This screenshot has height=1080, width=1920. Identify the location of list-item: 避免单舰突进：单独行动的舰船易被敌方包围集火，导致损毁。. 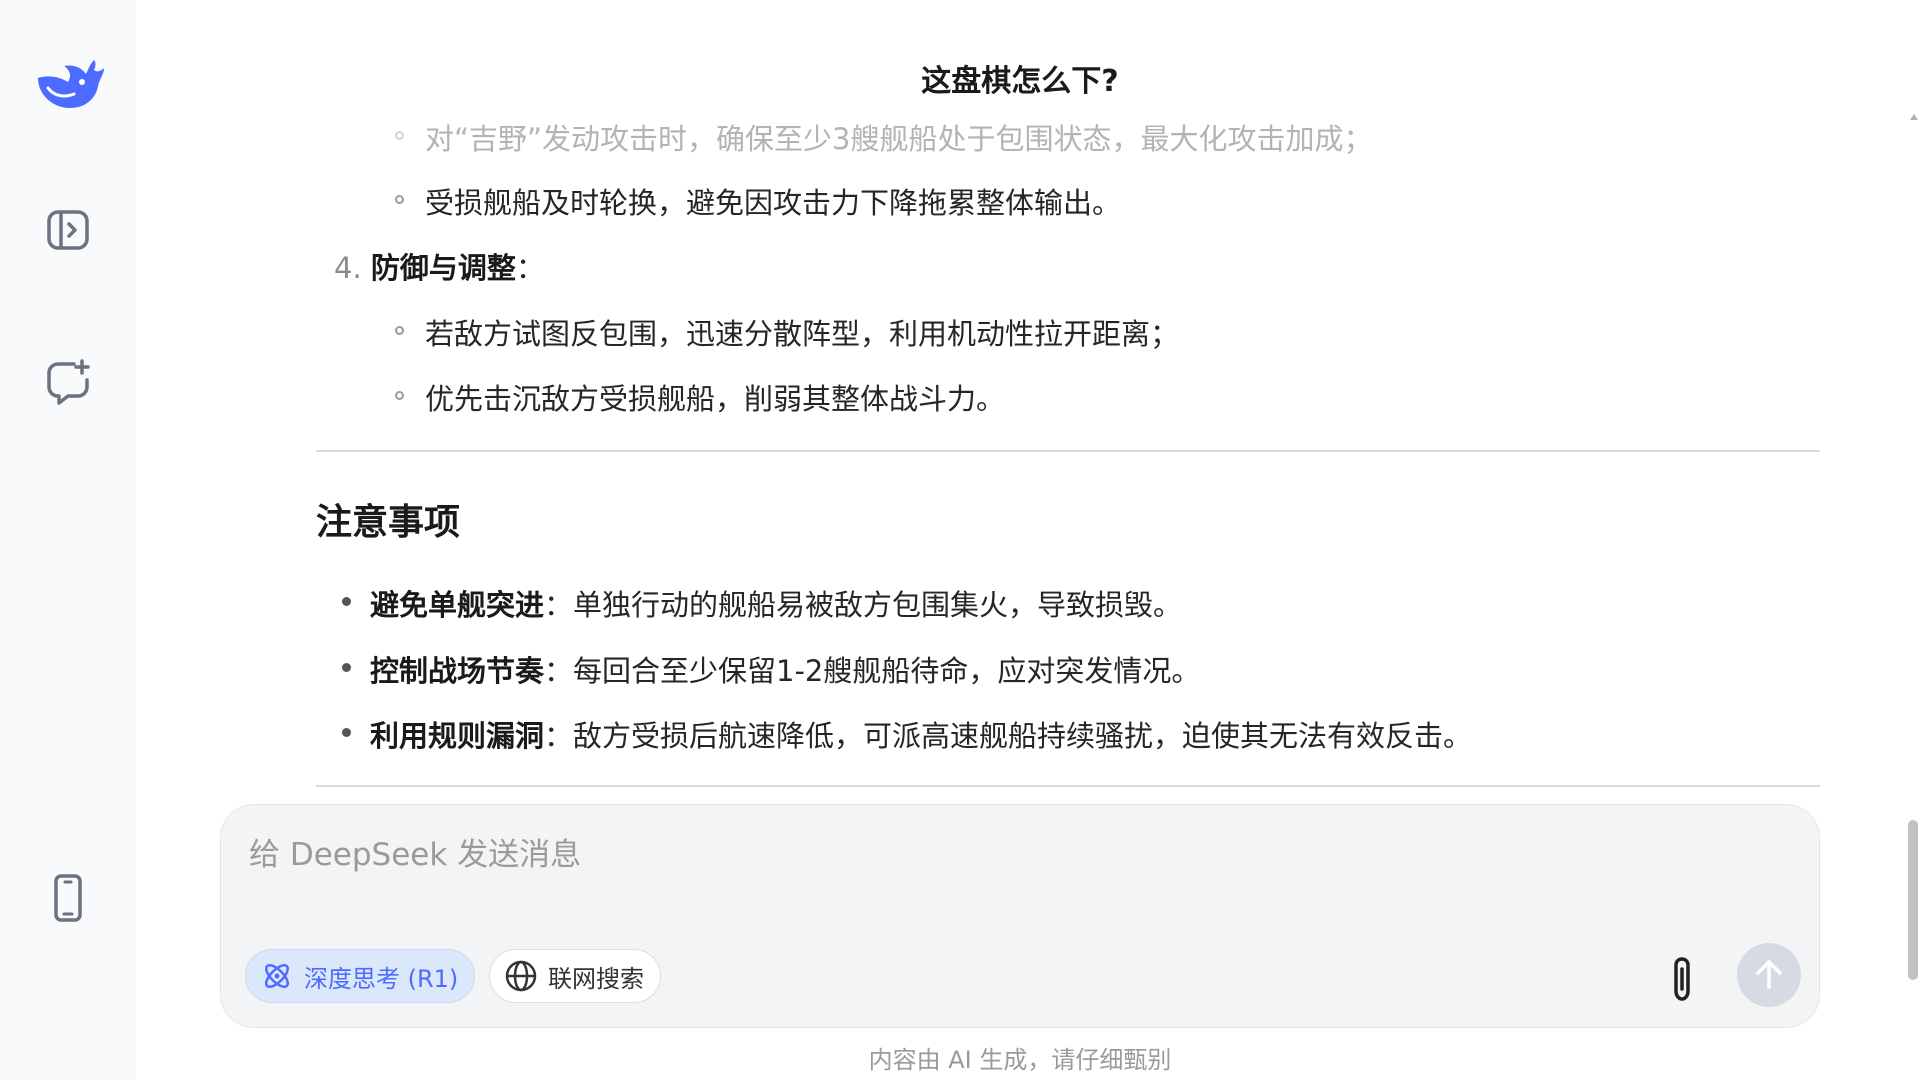
(776, 603).